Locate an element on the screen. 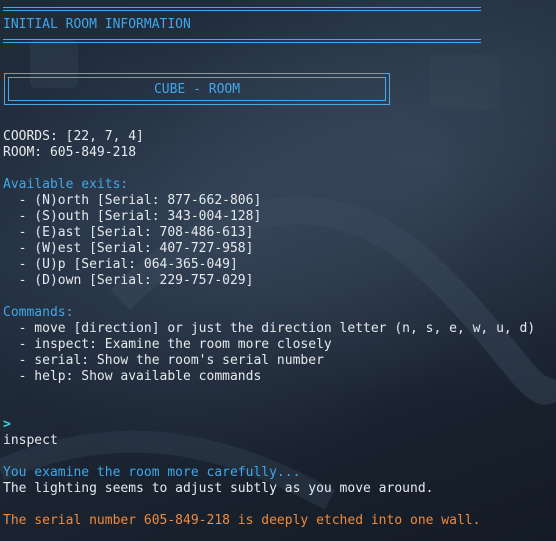  exit-west: - (W)est [Serial: 407-727-958] is located at coordinates (128, 248).